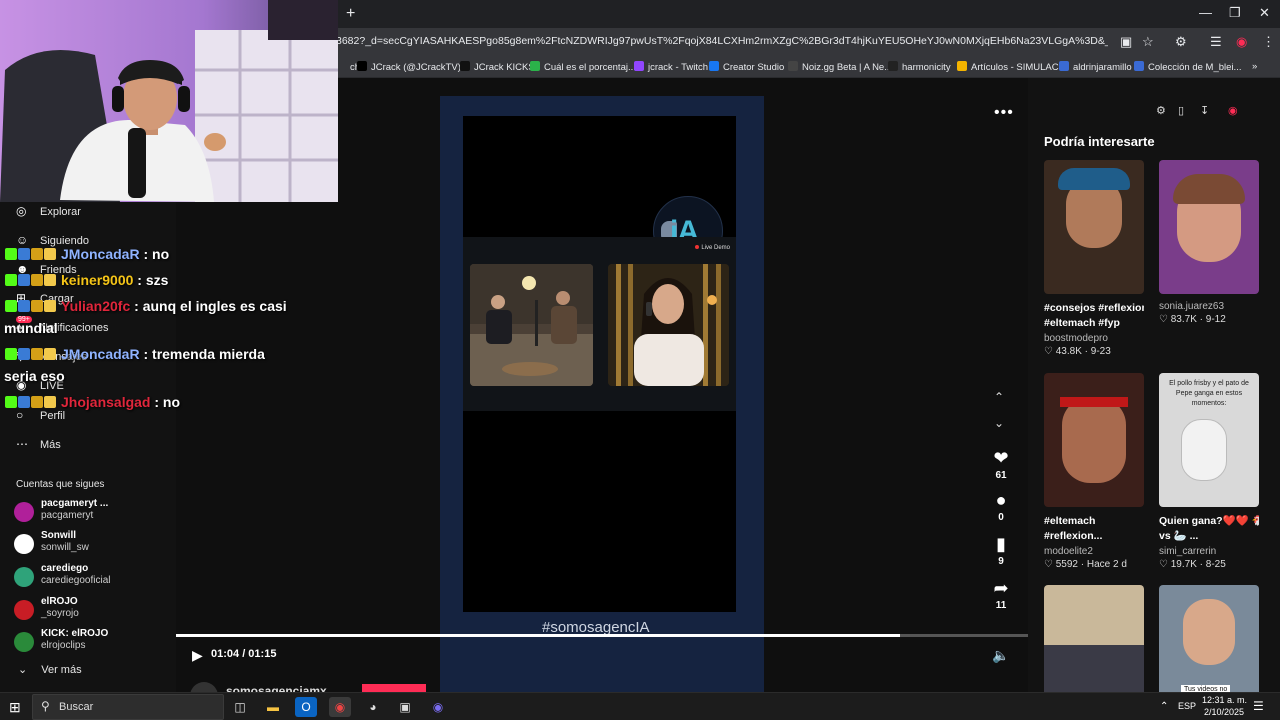  Describe the element at coordinates (94, 578) in the screenshot. I see `followed-account: carediego carediegooficial` at that location.